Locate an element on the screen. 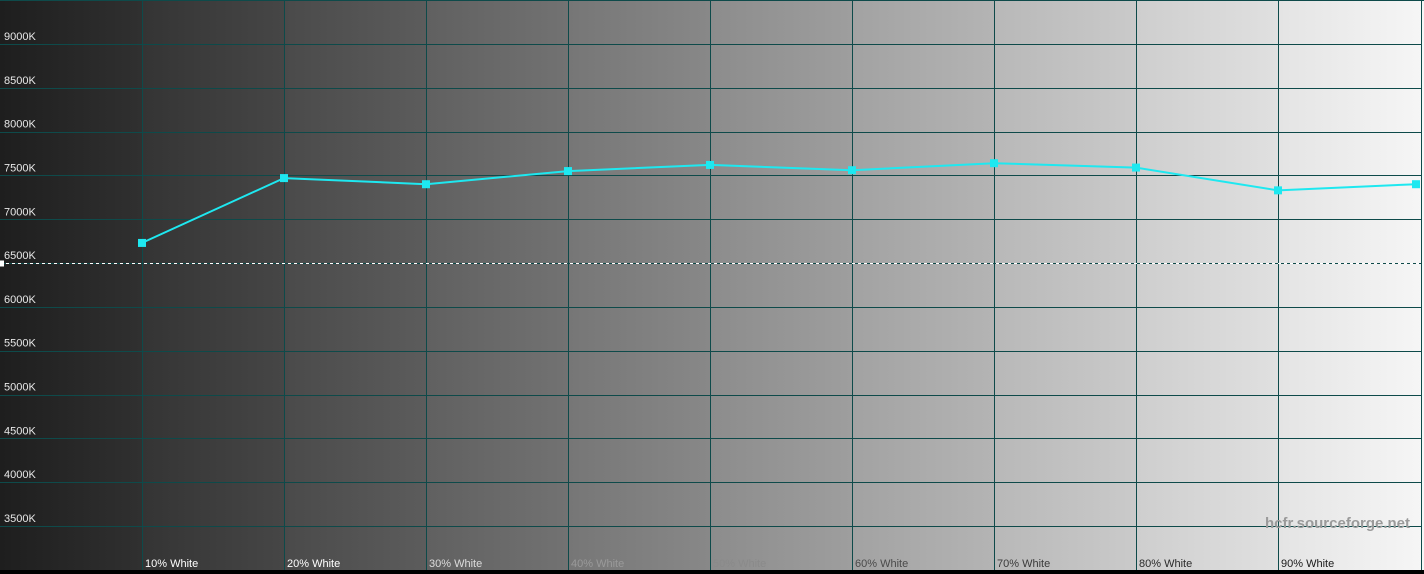  x-tick-label: 40% White is located at coordinates (597, 564).